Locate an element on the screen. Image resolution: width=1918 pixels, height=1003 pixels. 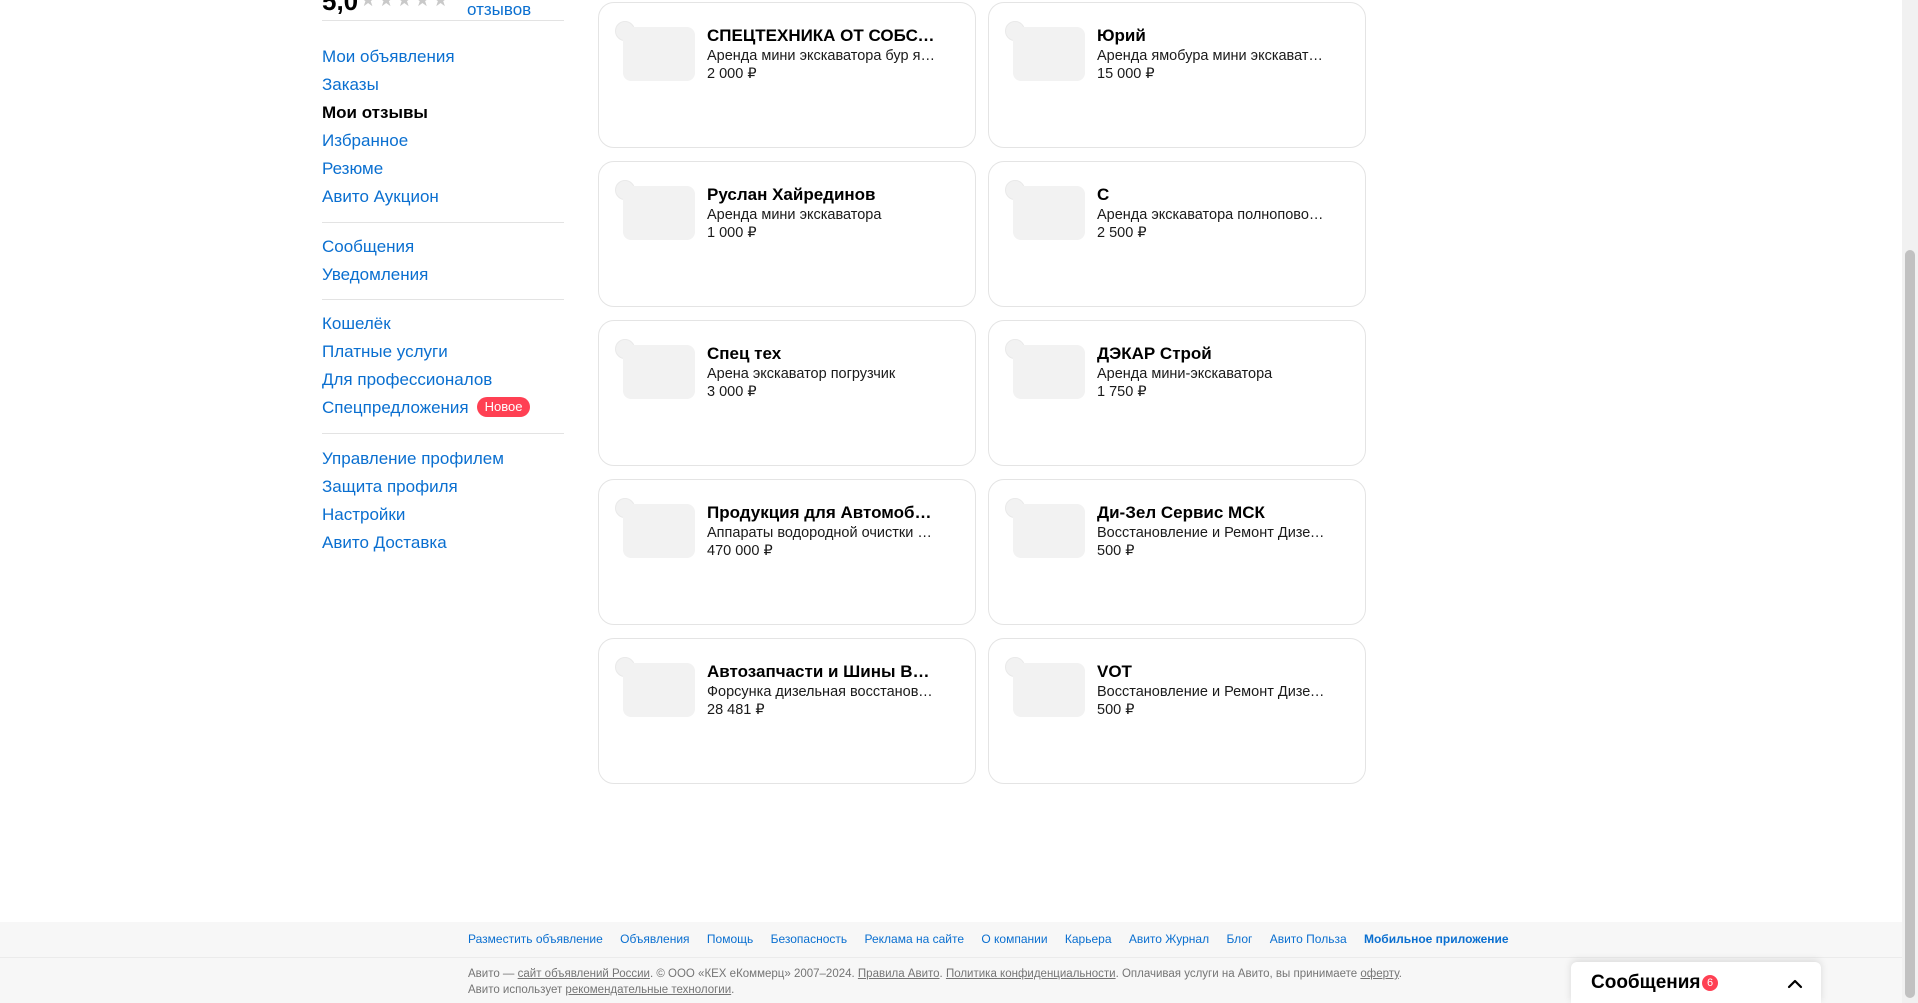
sidebar-item-profile-protection: Защита профиля is located at coordinates (443, 487).